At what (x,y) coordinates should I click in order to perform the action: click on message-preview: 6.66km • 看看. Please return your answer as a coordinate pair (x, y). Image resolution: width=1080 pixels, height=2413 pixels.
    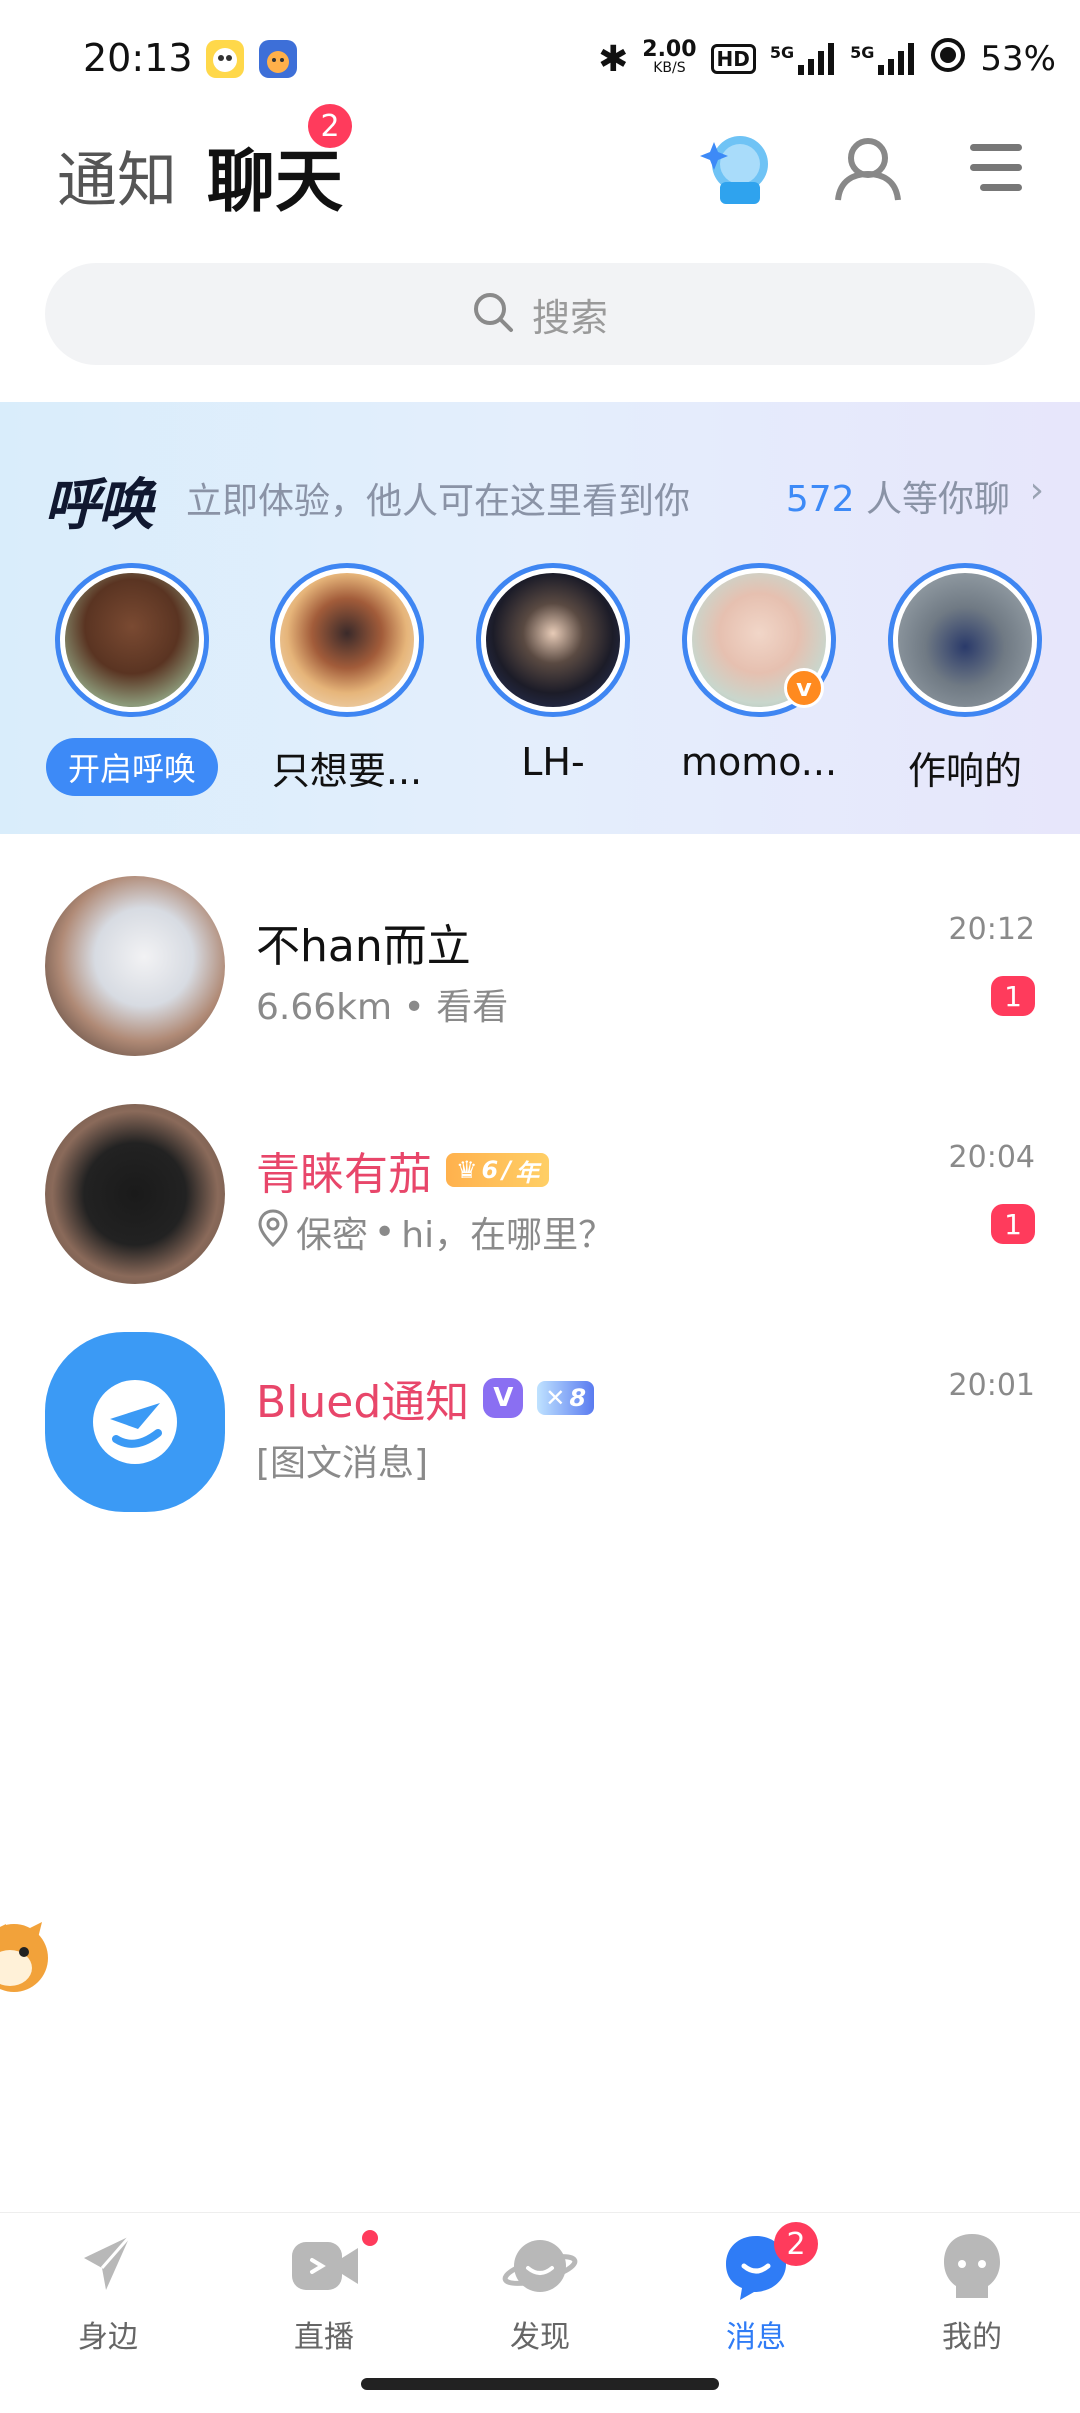
    Looking at the image, I should click on (382, 1007).